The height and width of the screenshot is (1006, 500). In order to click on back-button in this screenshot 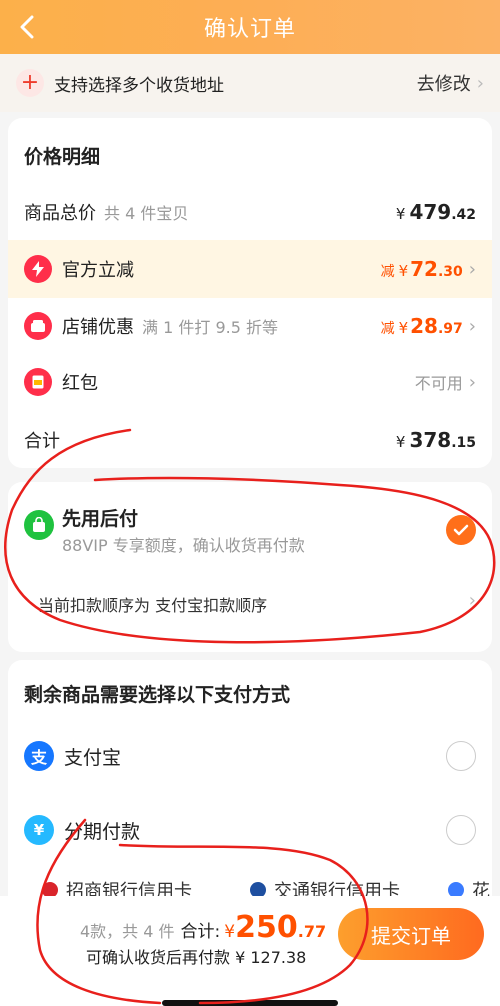, I will do `click(27, 27)`.